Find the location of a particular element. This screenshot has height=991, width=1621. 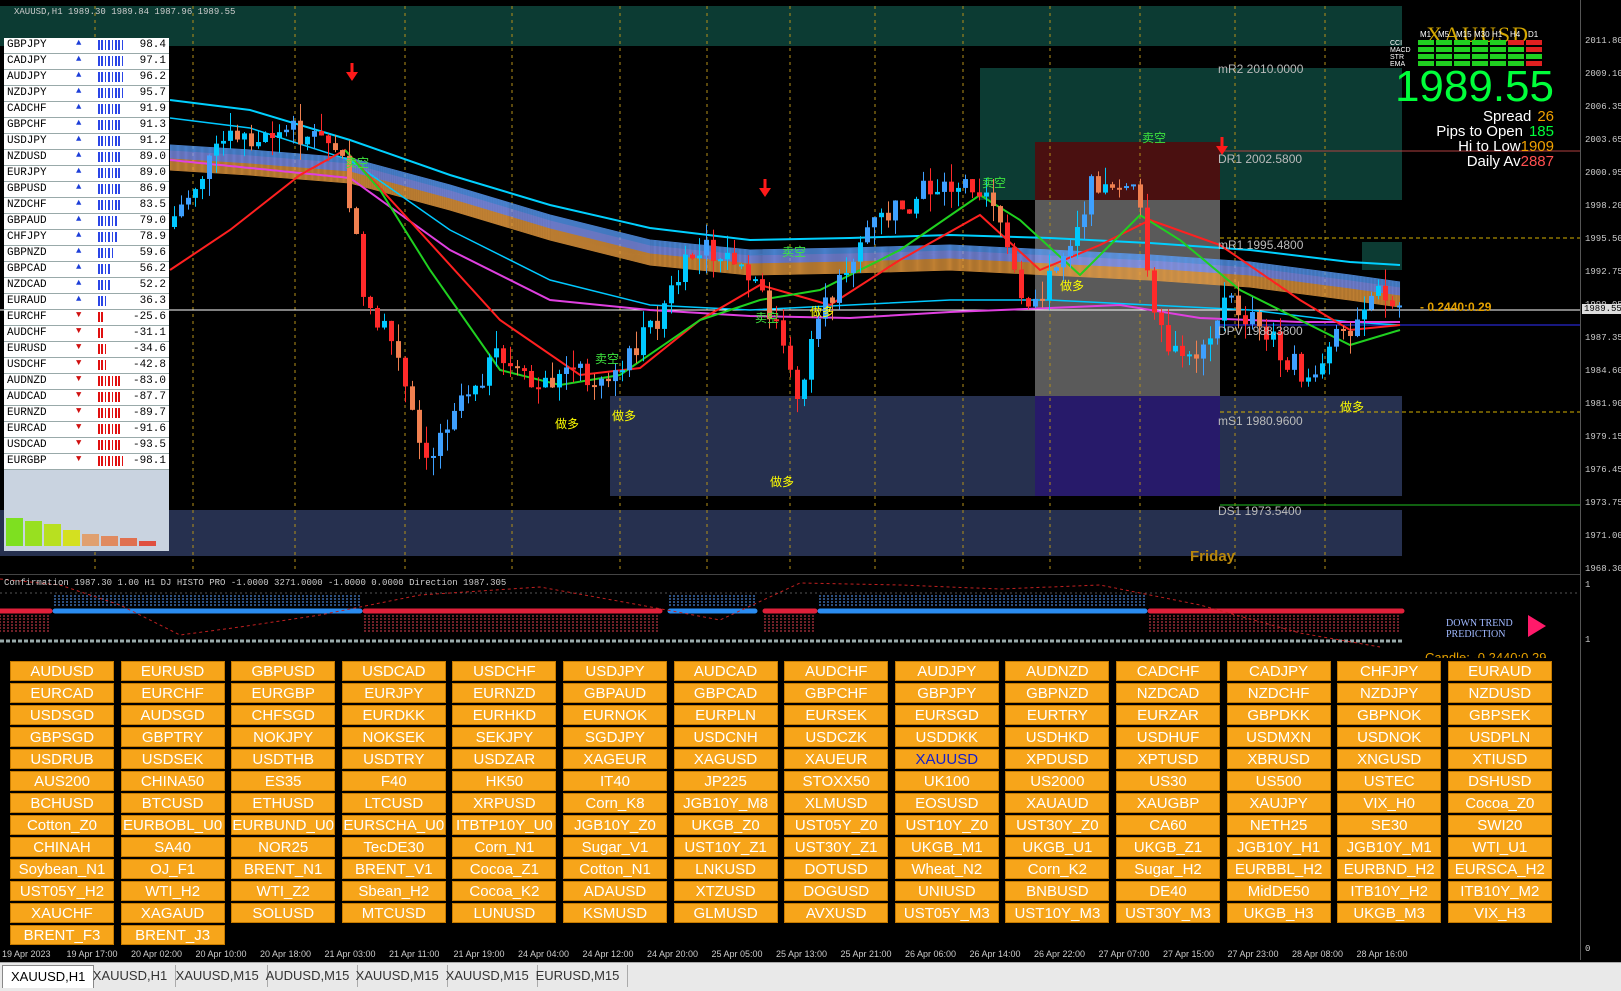

symbol-button-xrpusd: XRPUSD is located at coordinates (504, 803).